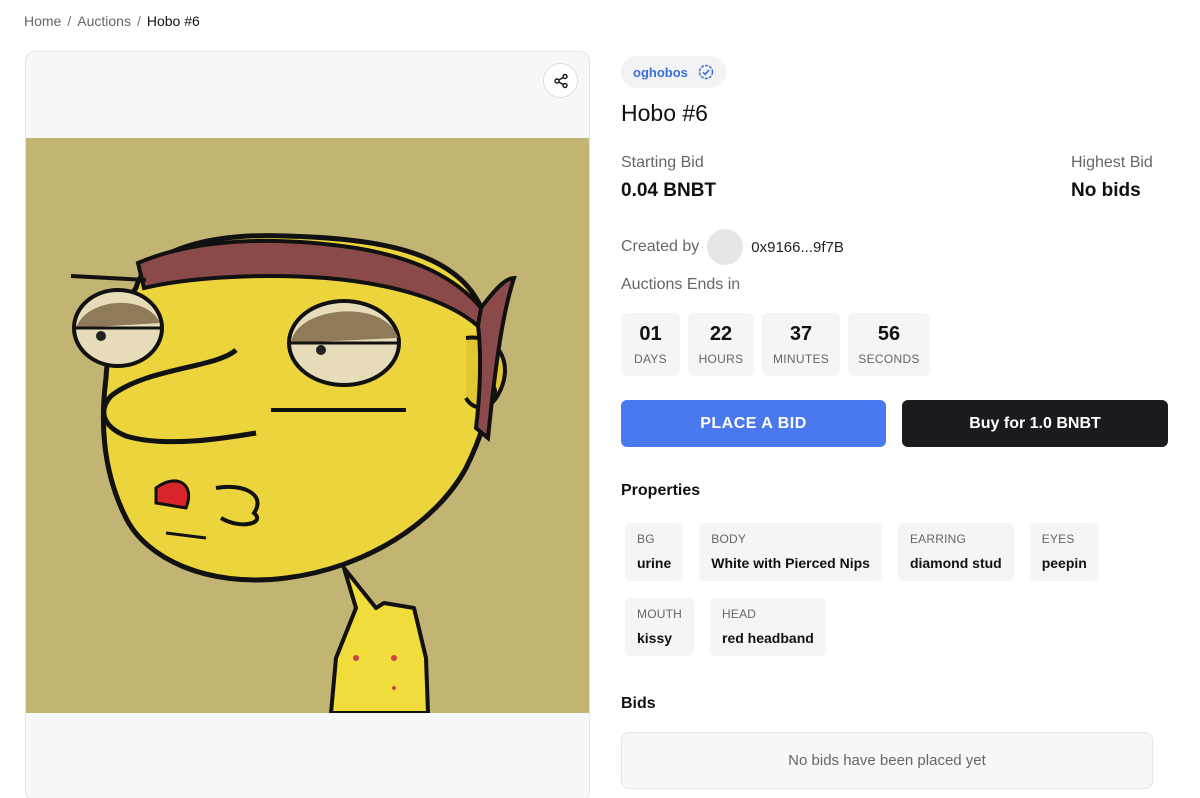 The image size is (1200, 798). What do you see at coordinates (801, 334) in the screenshot?
I see `countdown-minutes-value: 37` at bounding box center [801, 334].